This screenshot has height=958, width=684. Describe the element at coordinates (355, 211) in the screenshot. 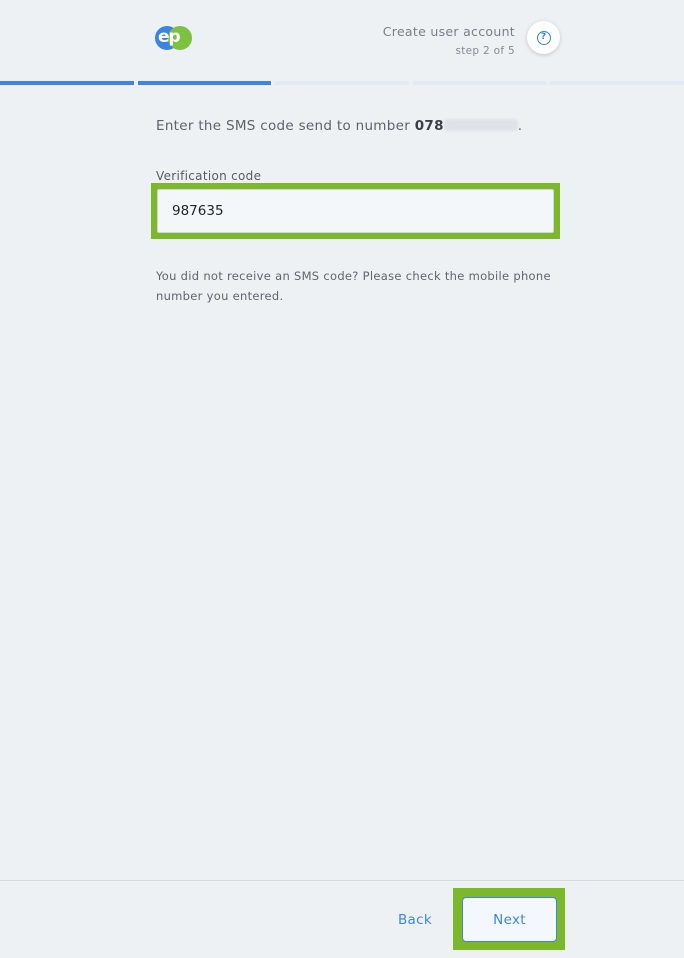

I see `verification-code-input` at that location.